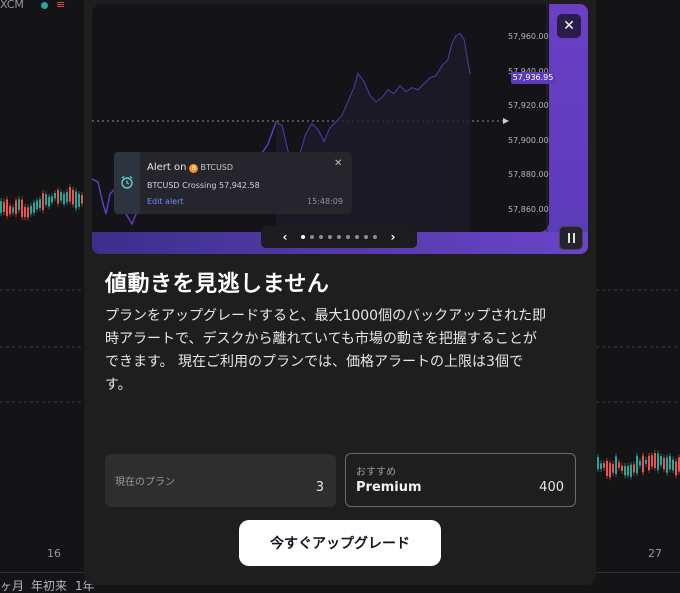 The image size is (680, 593). What do you see at coordinates (203, 185) in the screenshot?
I see `alert-condition: BTCUSD Crossing 57,942.58` at bounding box center [203, 185].